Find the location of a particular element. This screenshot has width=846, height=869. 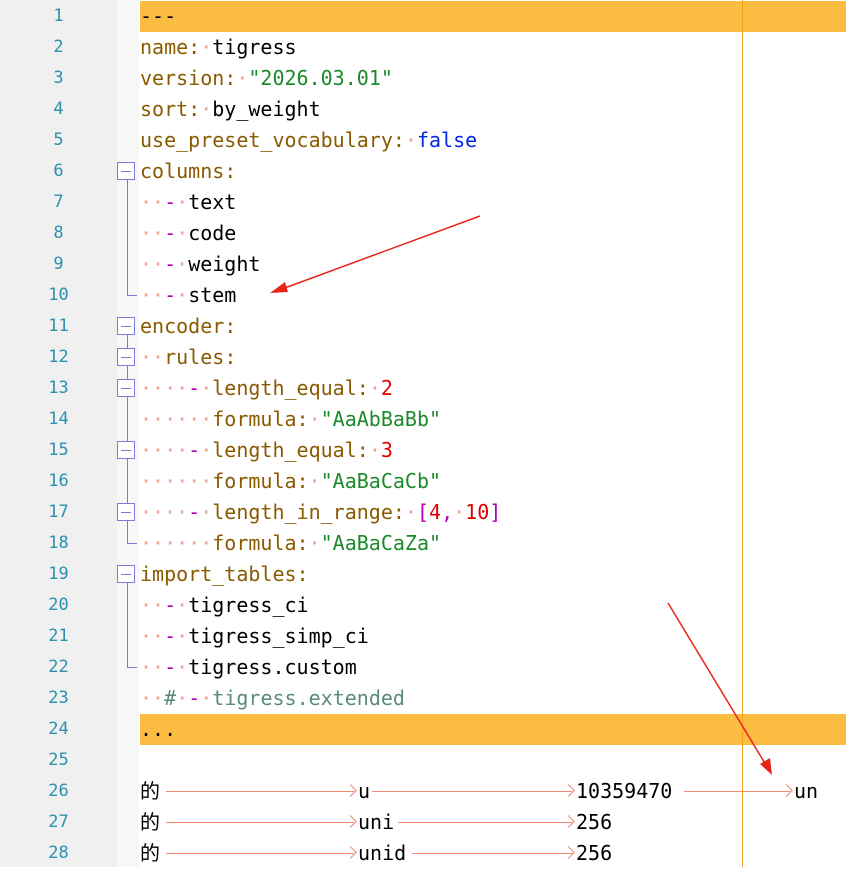

line-2: 2 name:·tigress is located at coordinates (423, 47).